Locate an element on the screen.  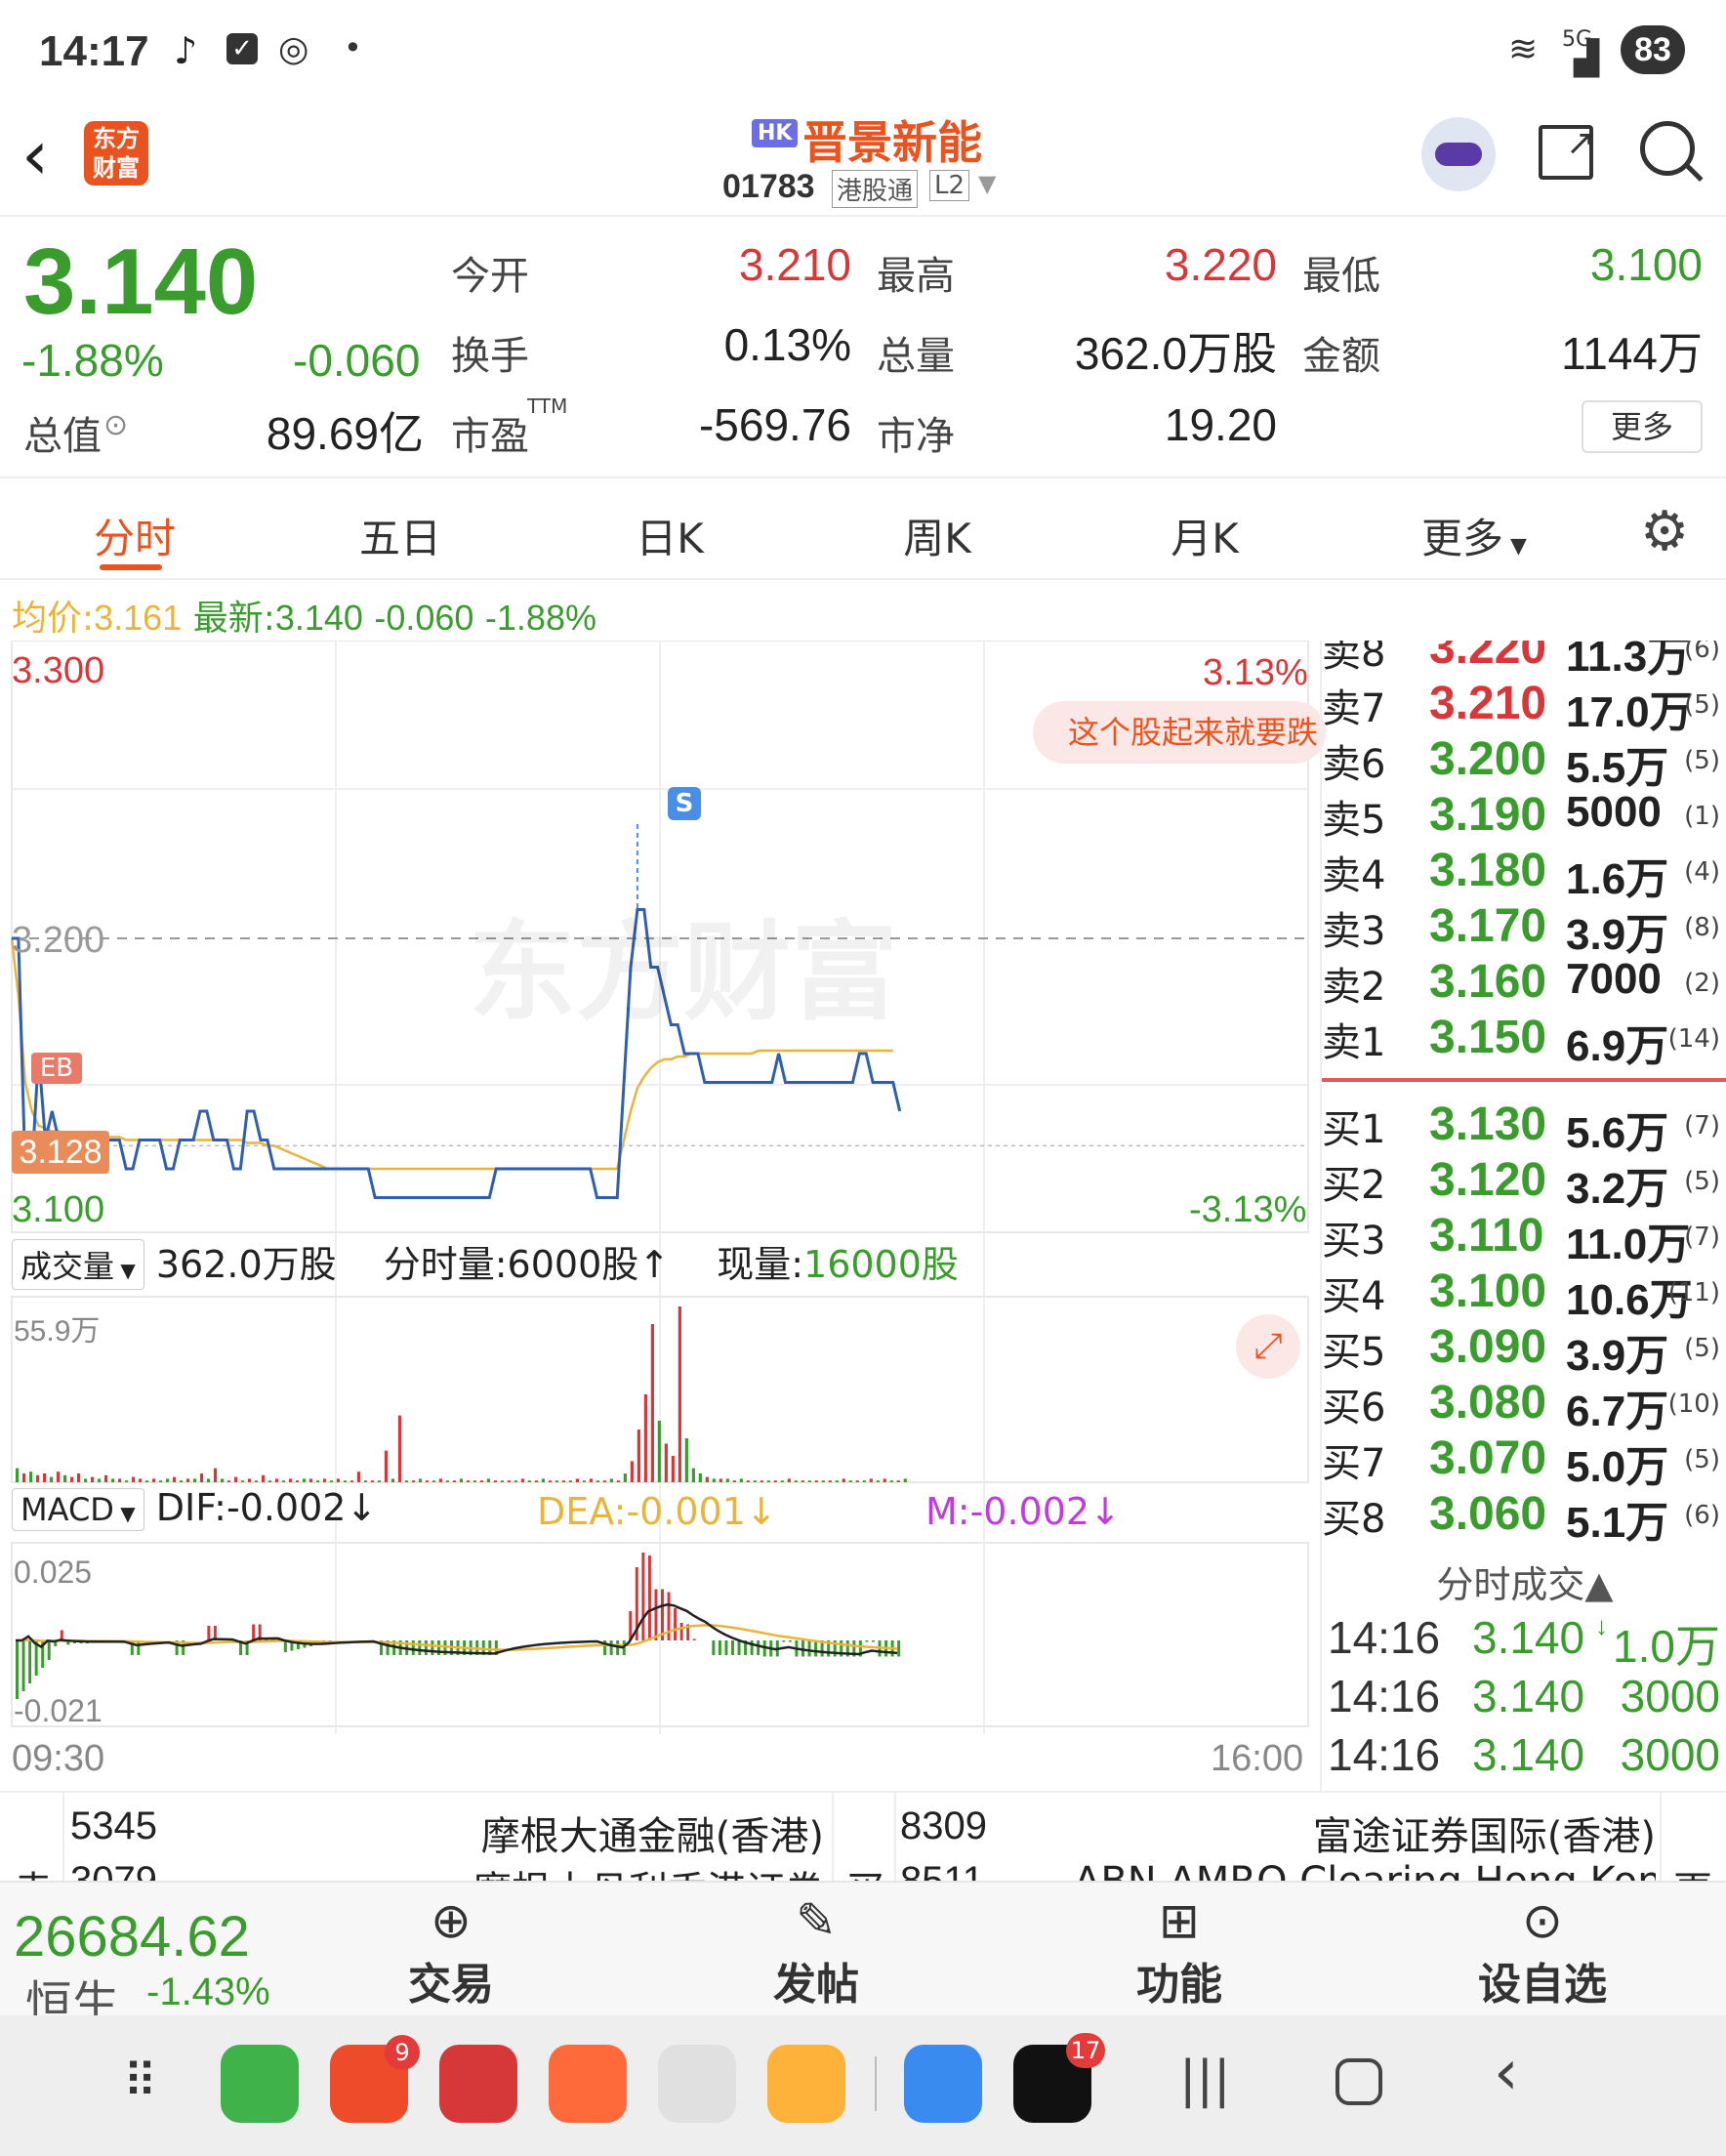
tab-monthly-k: 月K is located at coordinates (1204, 536).